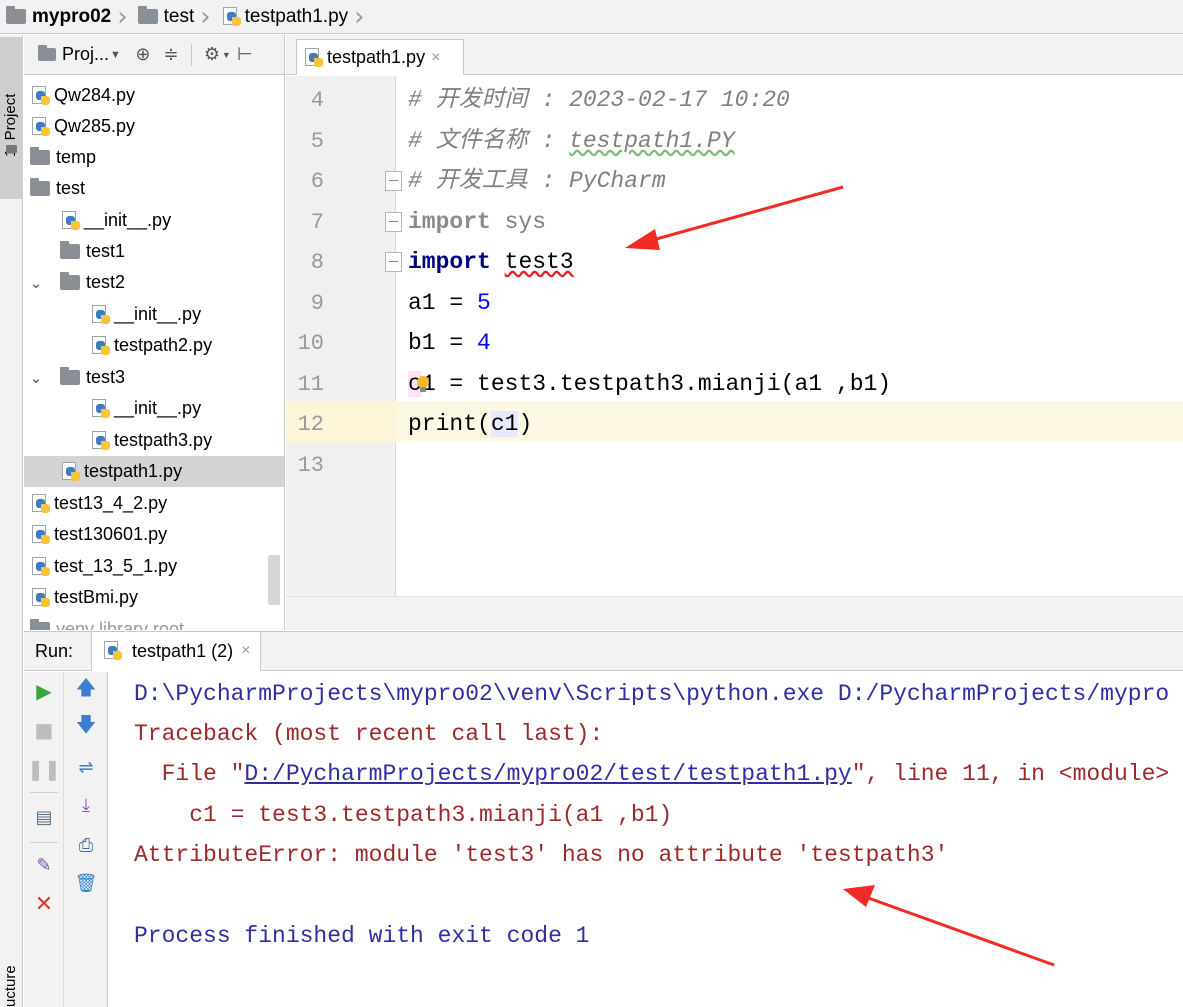  What do you see at coordinates (571, 141) in the screenshot?
I see `code-line-5: # 文件名称 : testpath1.PY` at bounding box center [571, 141].